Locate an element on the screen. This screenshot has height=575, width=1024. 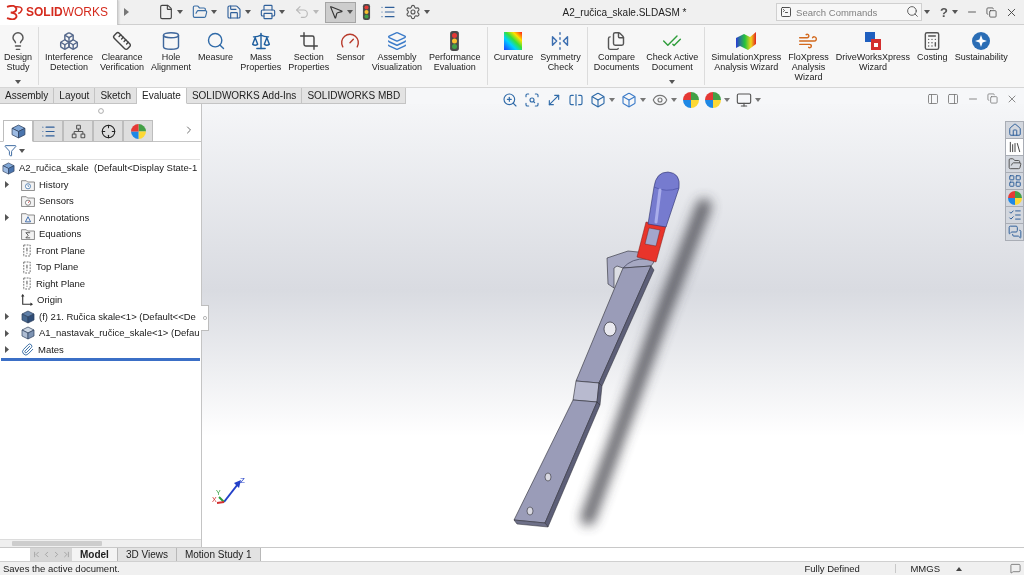
tree-item: A1_nastavak_ručice_skale<1> (Defau is located at coordinates (102, 333).